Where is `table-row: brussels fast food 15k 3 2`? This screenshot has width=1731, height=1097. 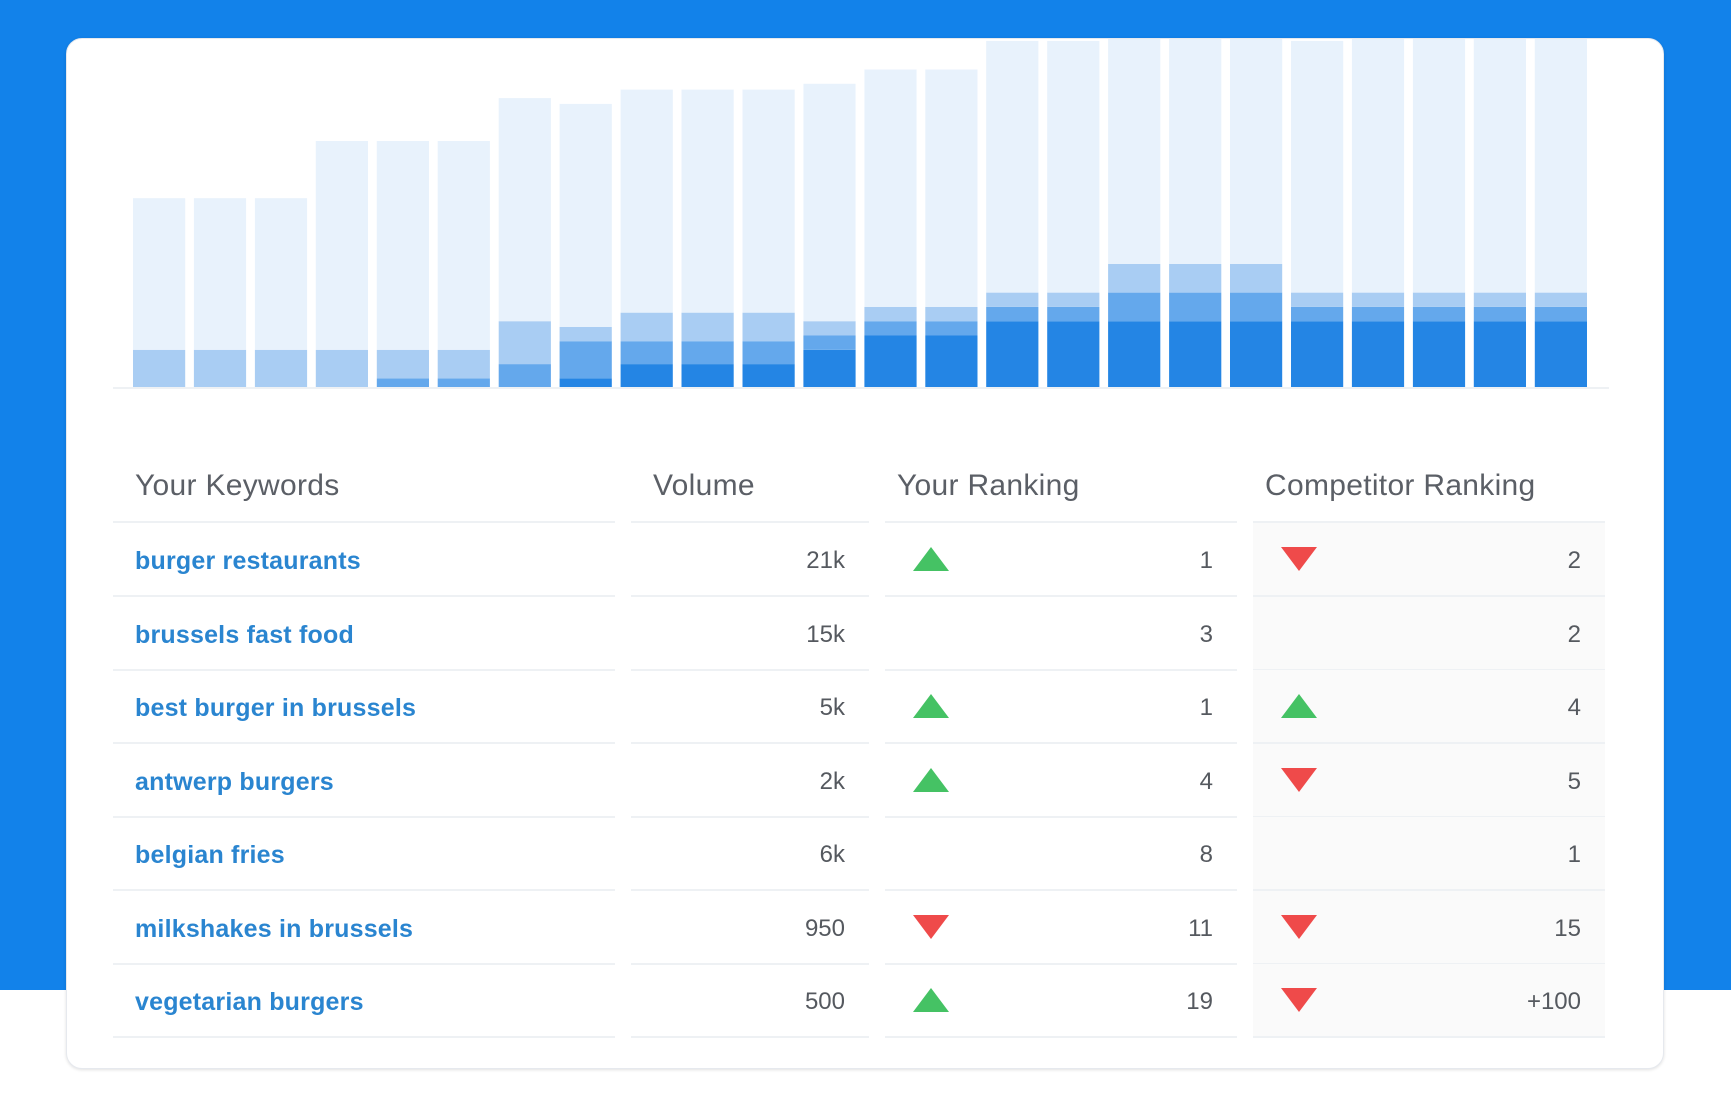 table-row: brussels fast food 15k 3 2 is located at coordinates (861, 633).